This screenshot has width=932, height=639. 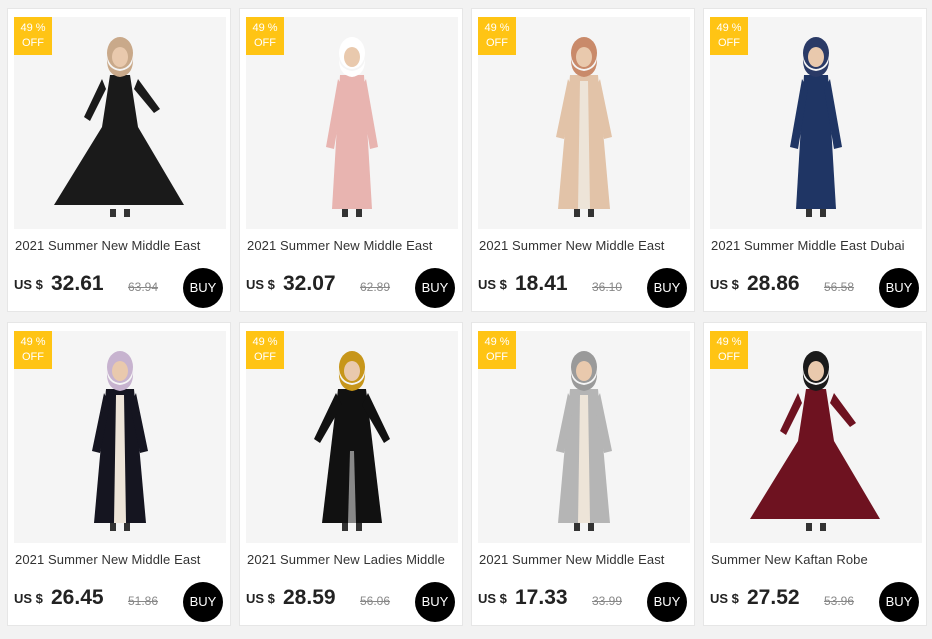 What do you see at coordinates (541, 283) in the screenshot?
I see `product-price: 18.41` at bounding box center [541, 283].